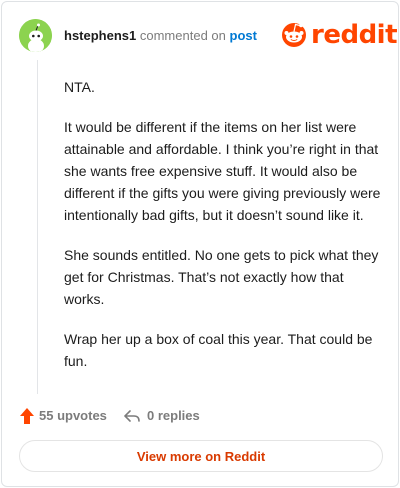 Image resolution: width=400 pixels, height=488 pixels. What do you see at coordinates (37, 227) in the screenshot?
I see `thread-line` at bounding box center [37, 227].